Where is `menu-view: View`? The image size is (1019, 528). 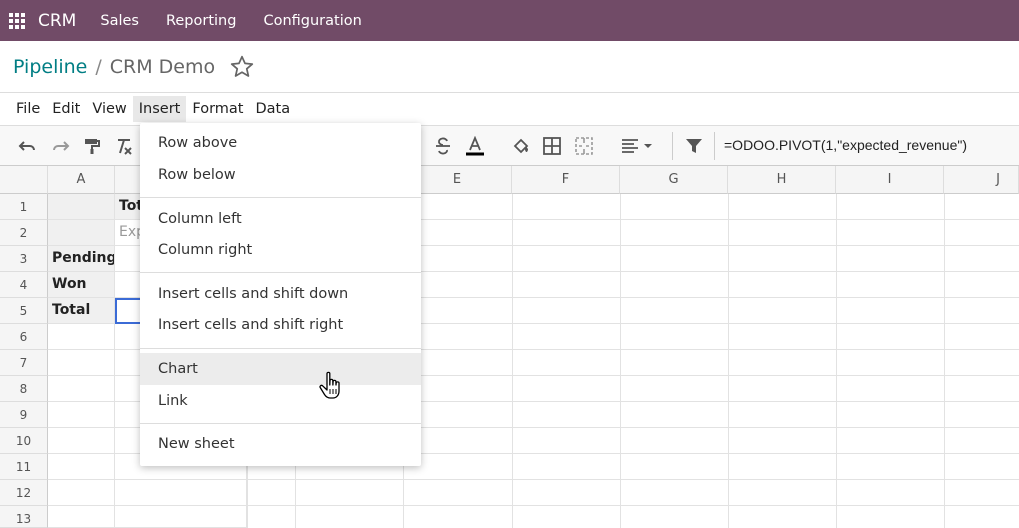
menu-view: View is located at coordinates (109, 109).